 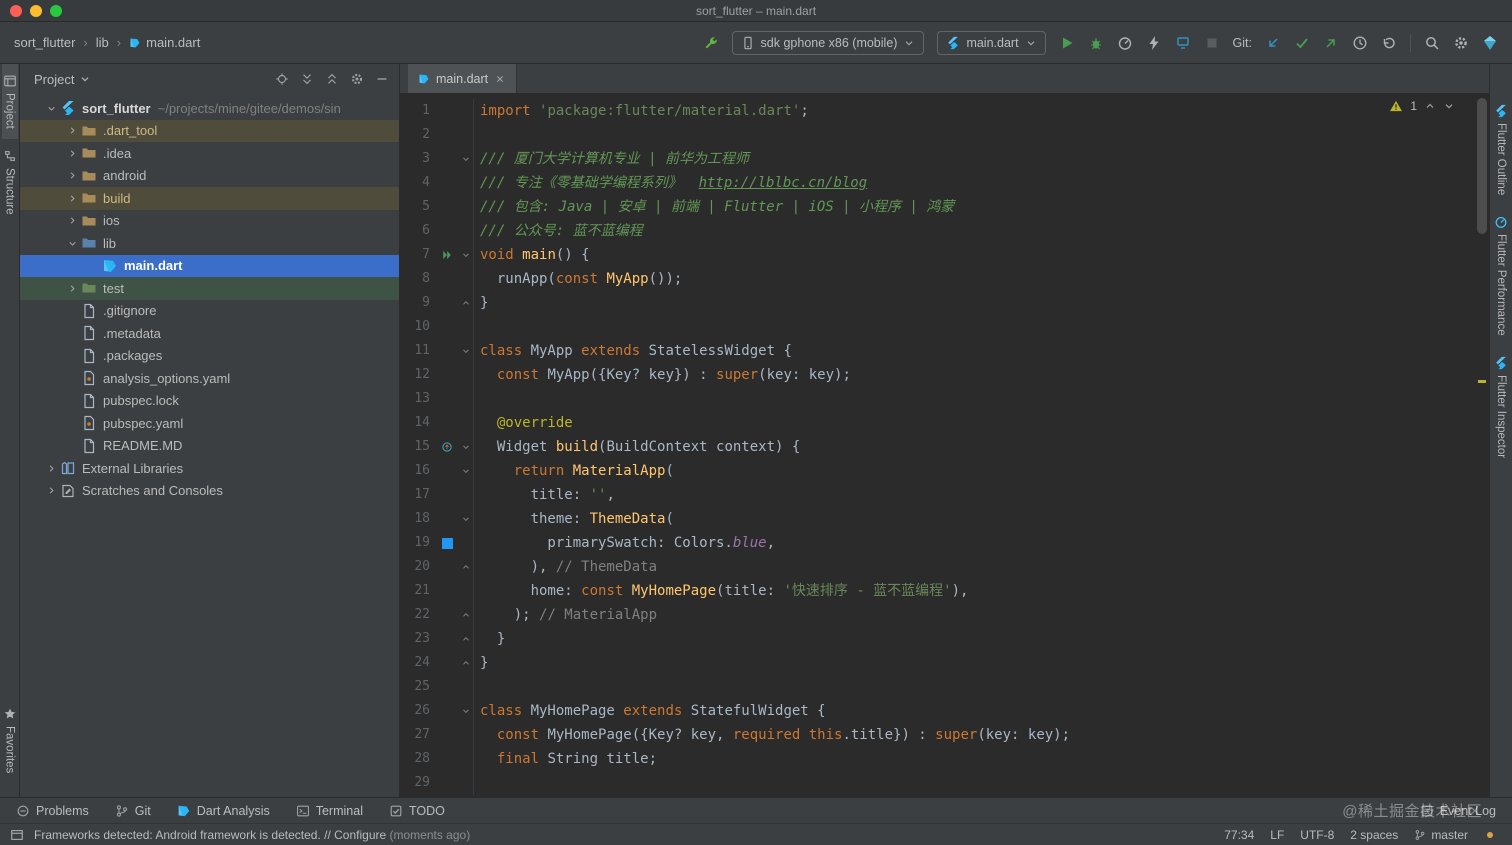 What do you see at coordinates (418, 735) in the screenshot?
I see `line-number: 27` at bounding box center [418, 735].